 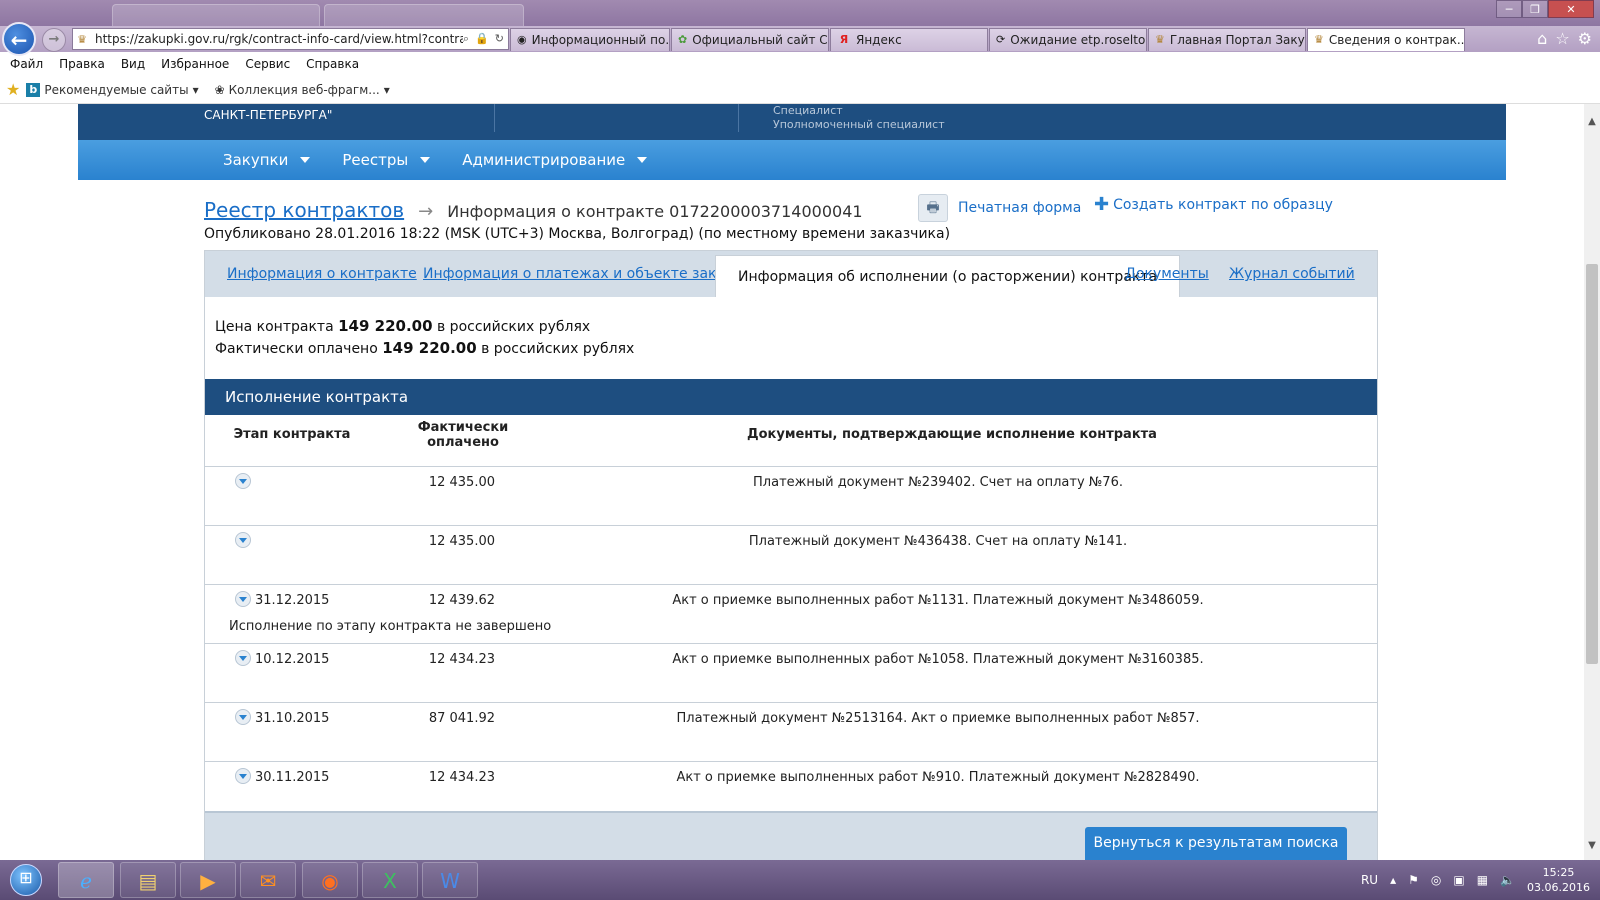 I want to click on gear-icon: ⚙, so click(x=1585, y=38).